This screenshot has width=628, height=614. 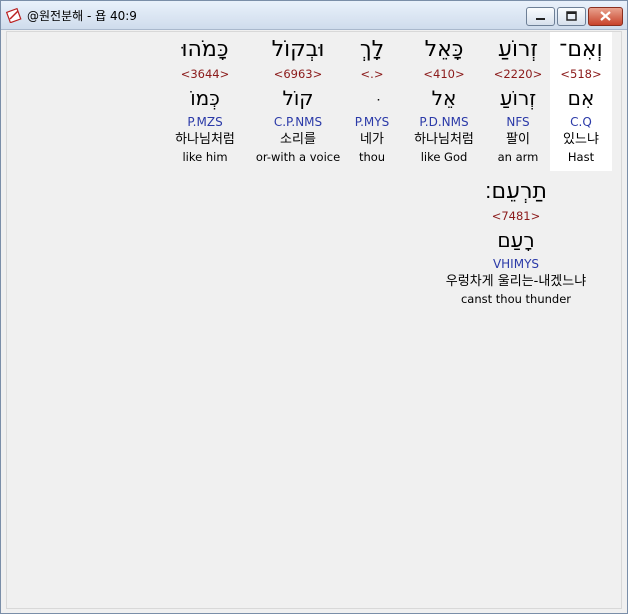 I want to click on english-gloss: like him, so click(x=205, y=157).